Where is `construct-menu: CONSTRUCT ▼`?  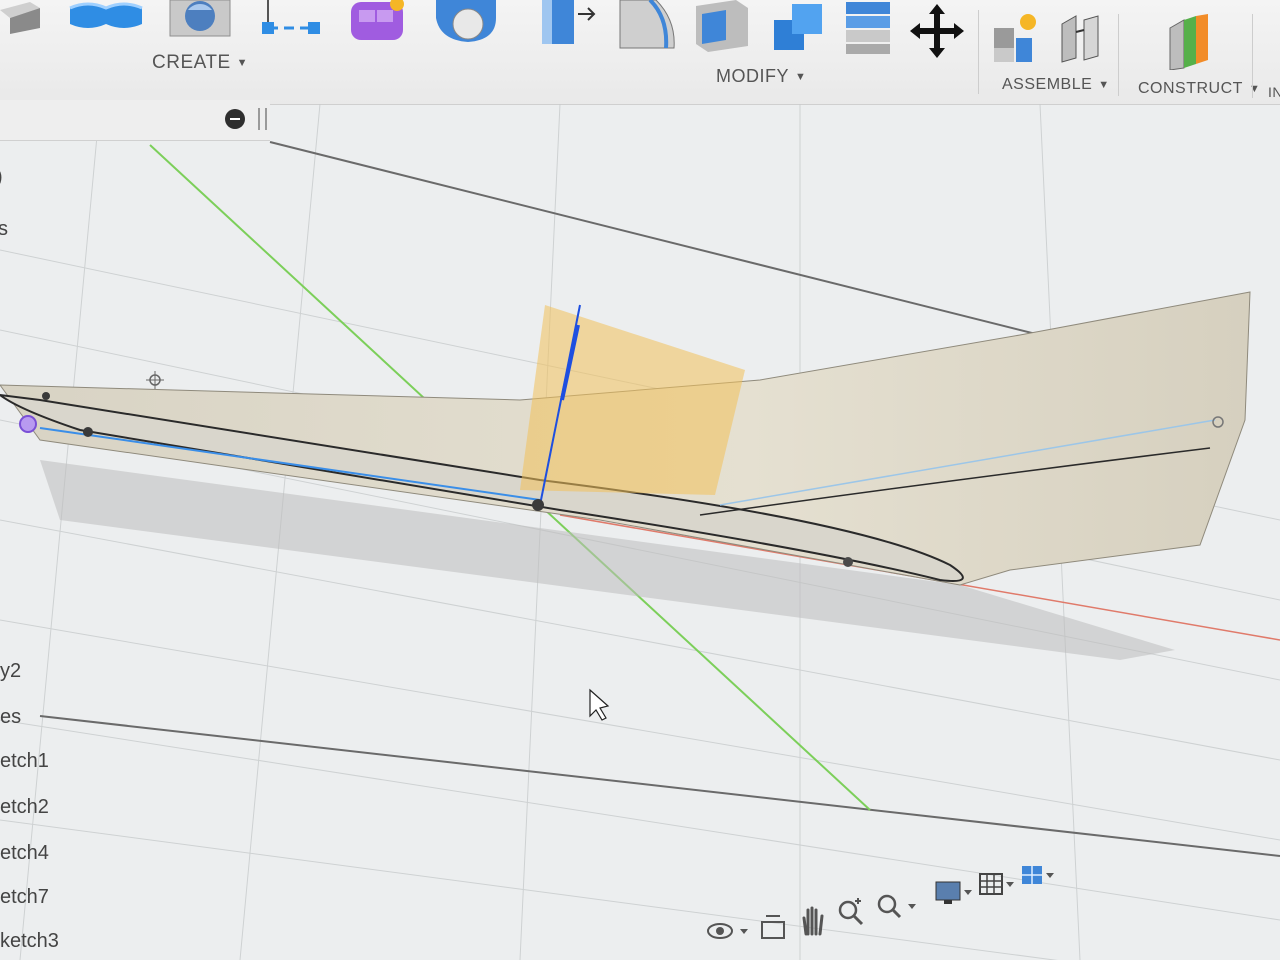
construct-menu: CONSTRUCT ▼ is located at coordinates (1199, 89).